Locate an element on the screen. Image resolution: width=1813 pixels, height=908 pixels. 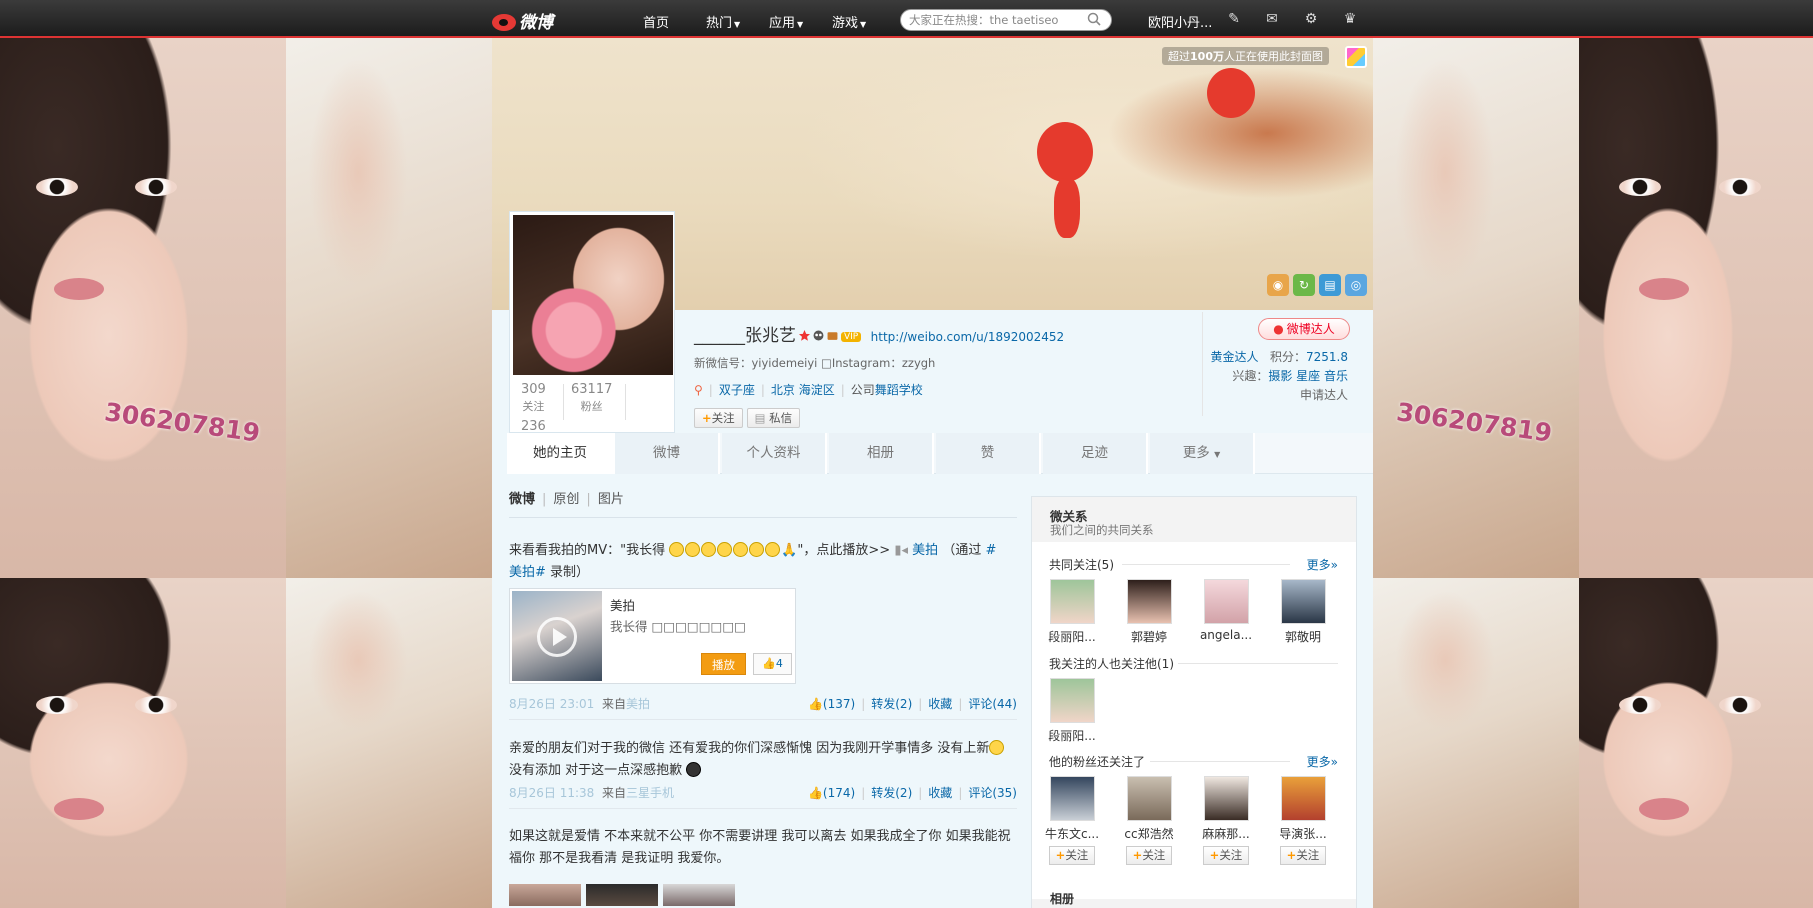
comment-button: 评论(35) is located at coordinates (992, 793).